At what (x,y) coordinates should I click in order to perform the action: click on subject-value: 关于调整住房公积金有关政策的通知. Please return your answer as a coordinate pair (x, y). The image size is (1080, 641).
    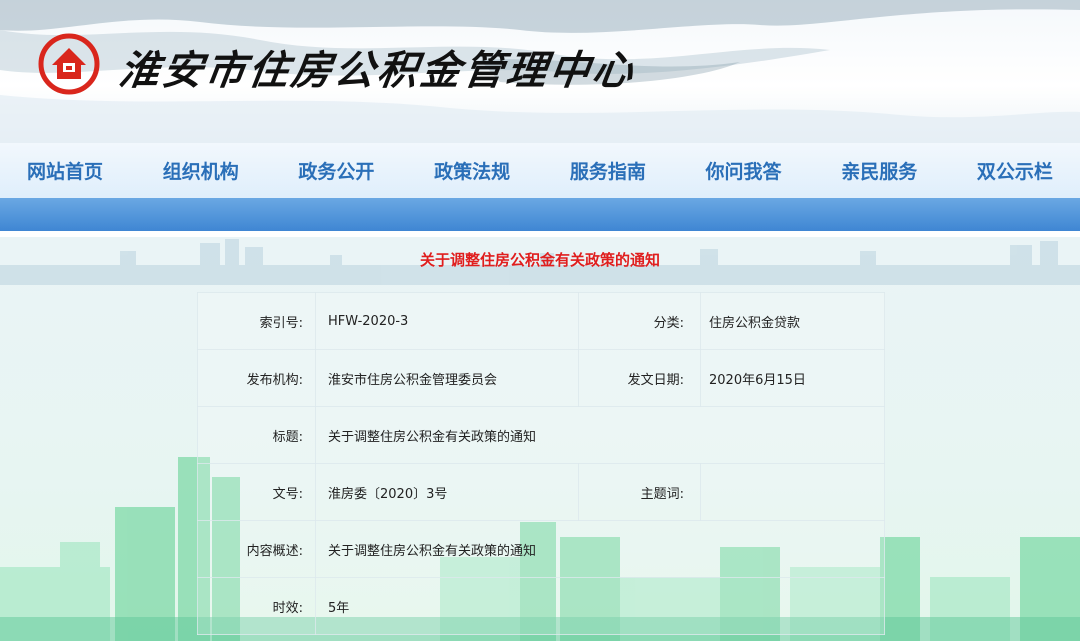
    Looking at the image, I should click on (600, 435).